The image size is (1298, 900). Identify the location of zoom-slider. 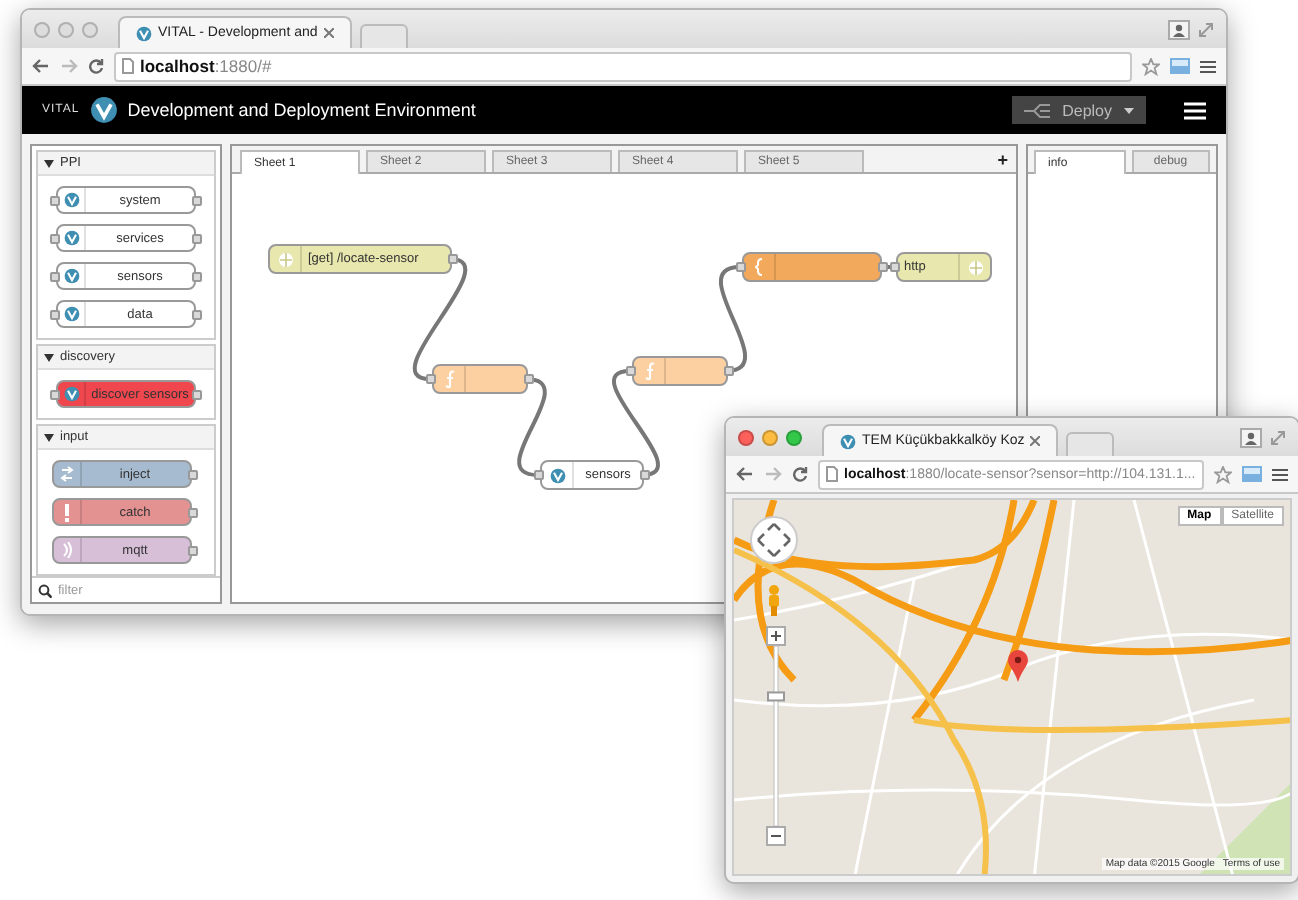
(776, 736).